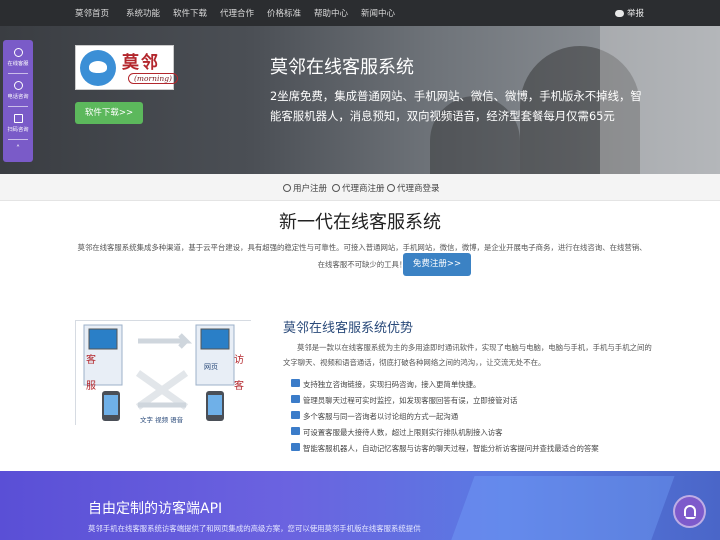 This screenshot has height=540, width=720. I want to click on chat-float-button, so click(689, 511).